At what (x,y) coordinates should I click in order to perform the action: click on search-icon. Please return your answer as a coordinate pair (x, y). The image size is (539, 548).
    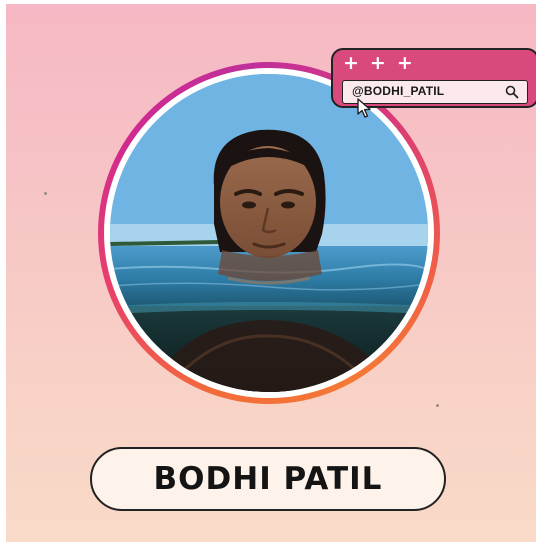
    Looking at the image, I should click on (512, 92).